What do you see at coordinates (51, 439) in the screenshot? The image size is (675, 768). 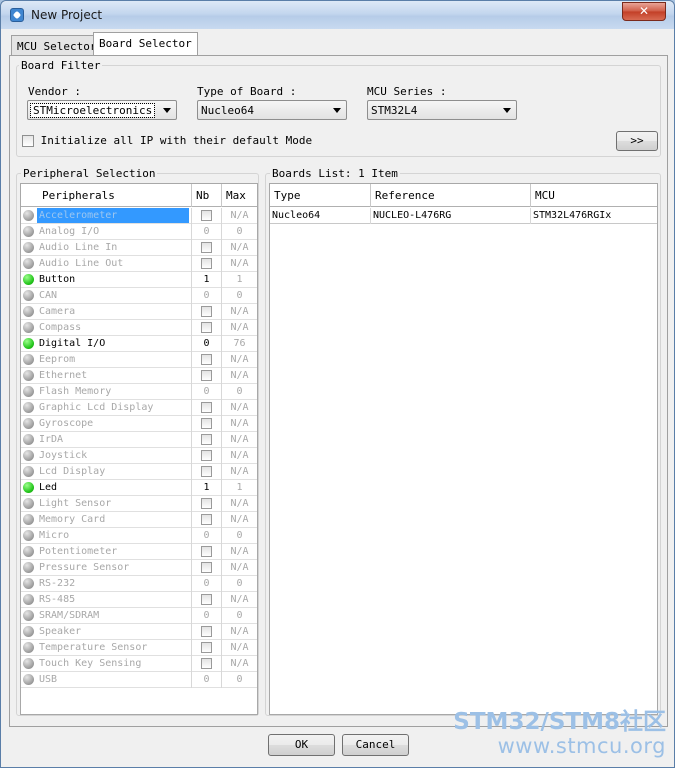 I see `peripheral-name: IrDA` at bounding box center [51, 439].